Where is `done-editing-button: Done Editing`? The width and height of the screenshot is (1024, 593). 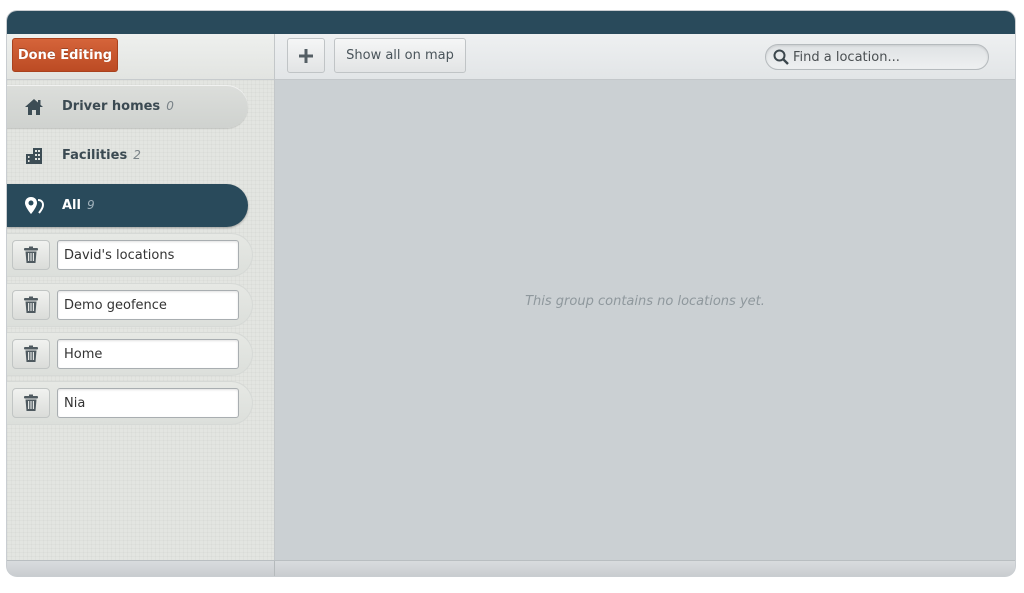
done-editing-button: Done Editing is located at coordinates (65, 55).